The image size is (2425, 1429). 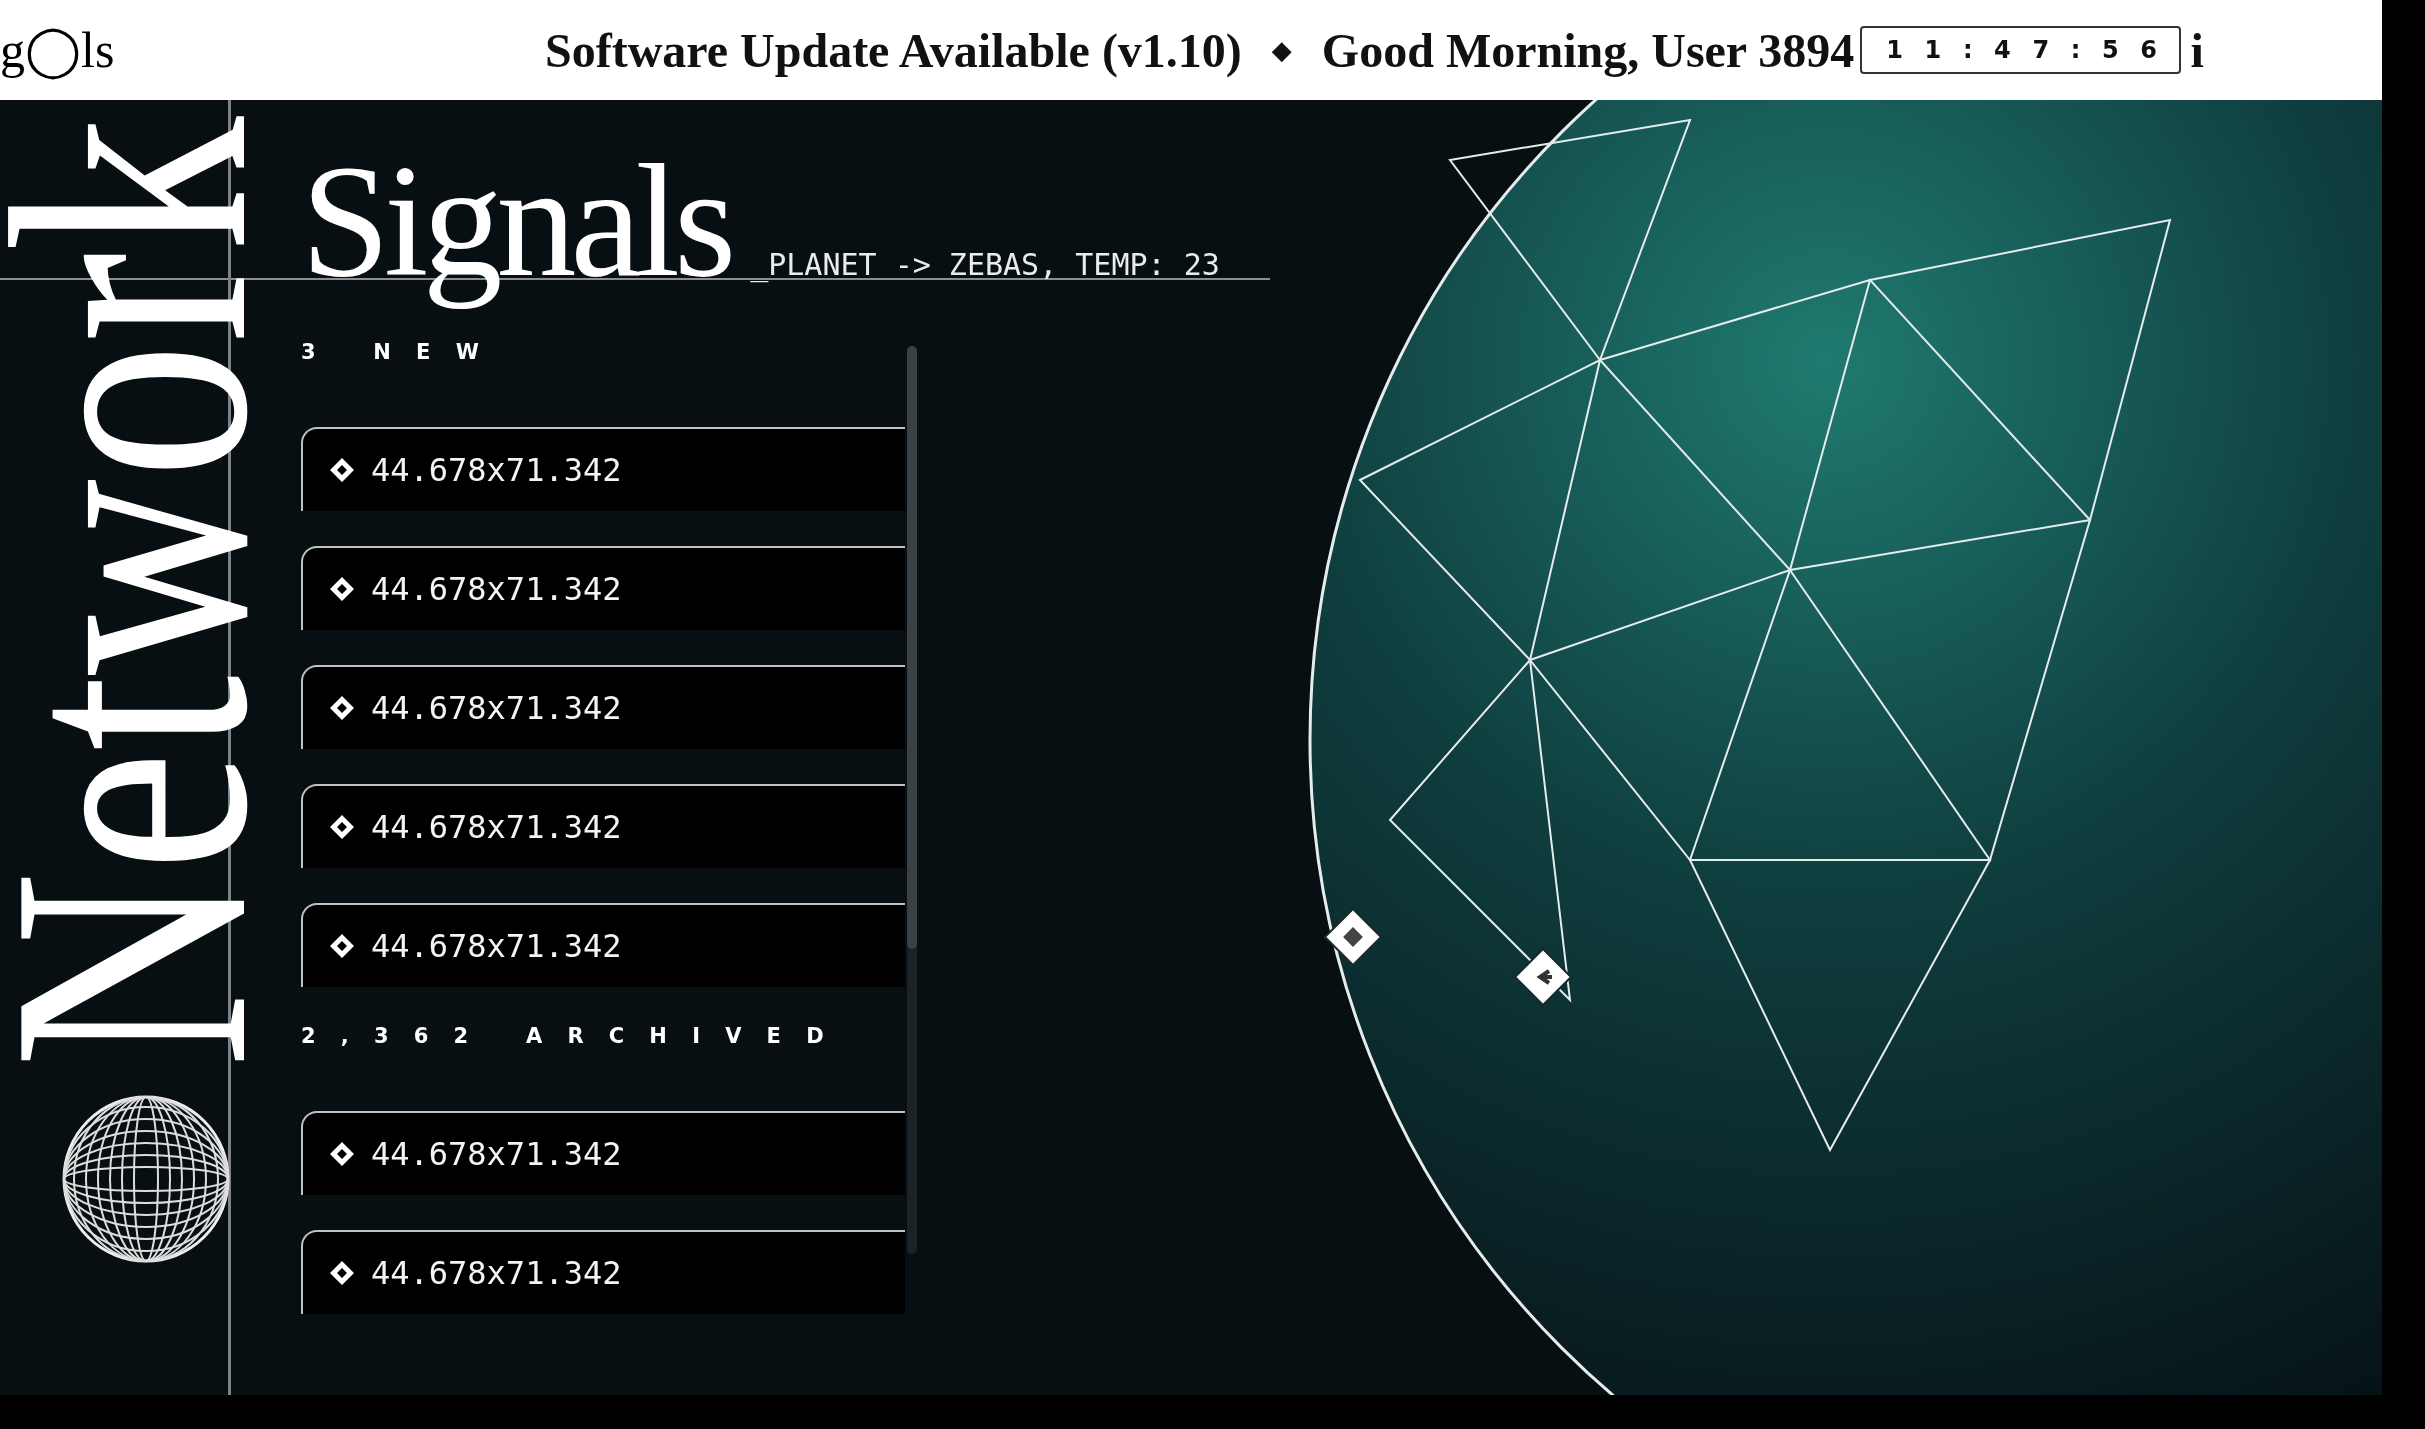 What do you see at coordinates (575, 1036) in the screenshot?
I see `section-heading: 2,362 ARCHIVED` at bounding box center [575, 1036].